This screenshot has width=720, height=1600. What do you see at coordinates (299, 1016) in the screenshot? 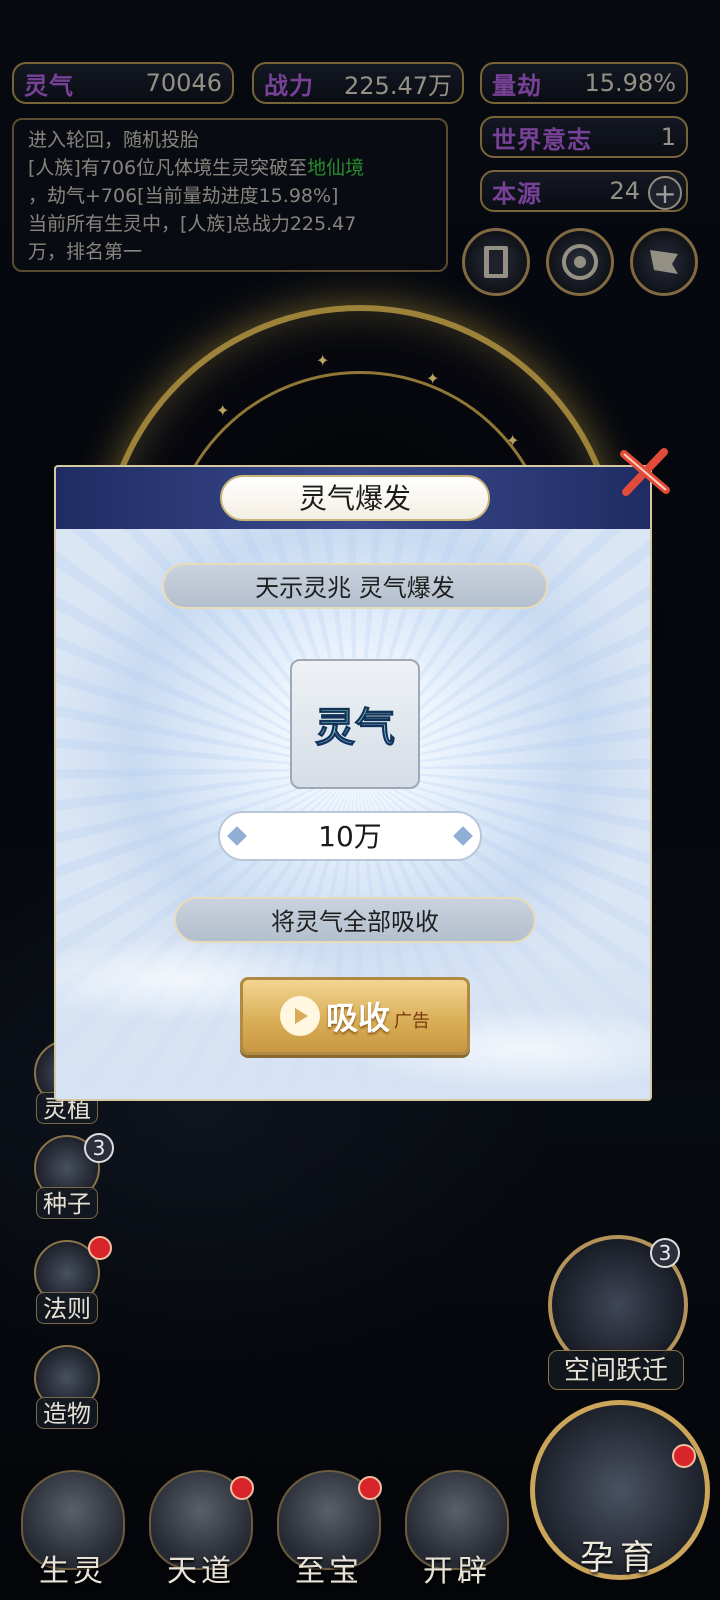
I see `video-play-icon` at bounding box center [299, 1016].